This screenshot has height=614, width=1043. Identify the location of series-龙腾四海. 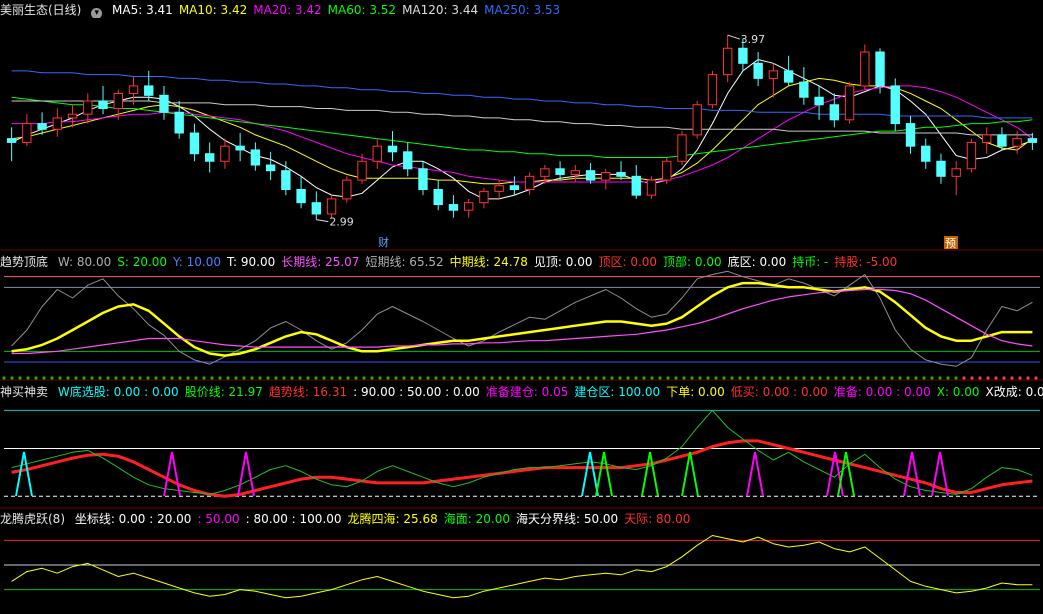
(522, 567).